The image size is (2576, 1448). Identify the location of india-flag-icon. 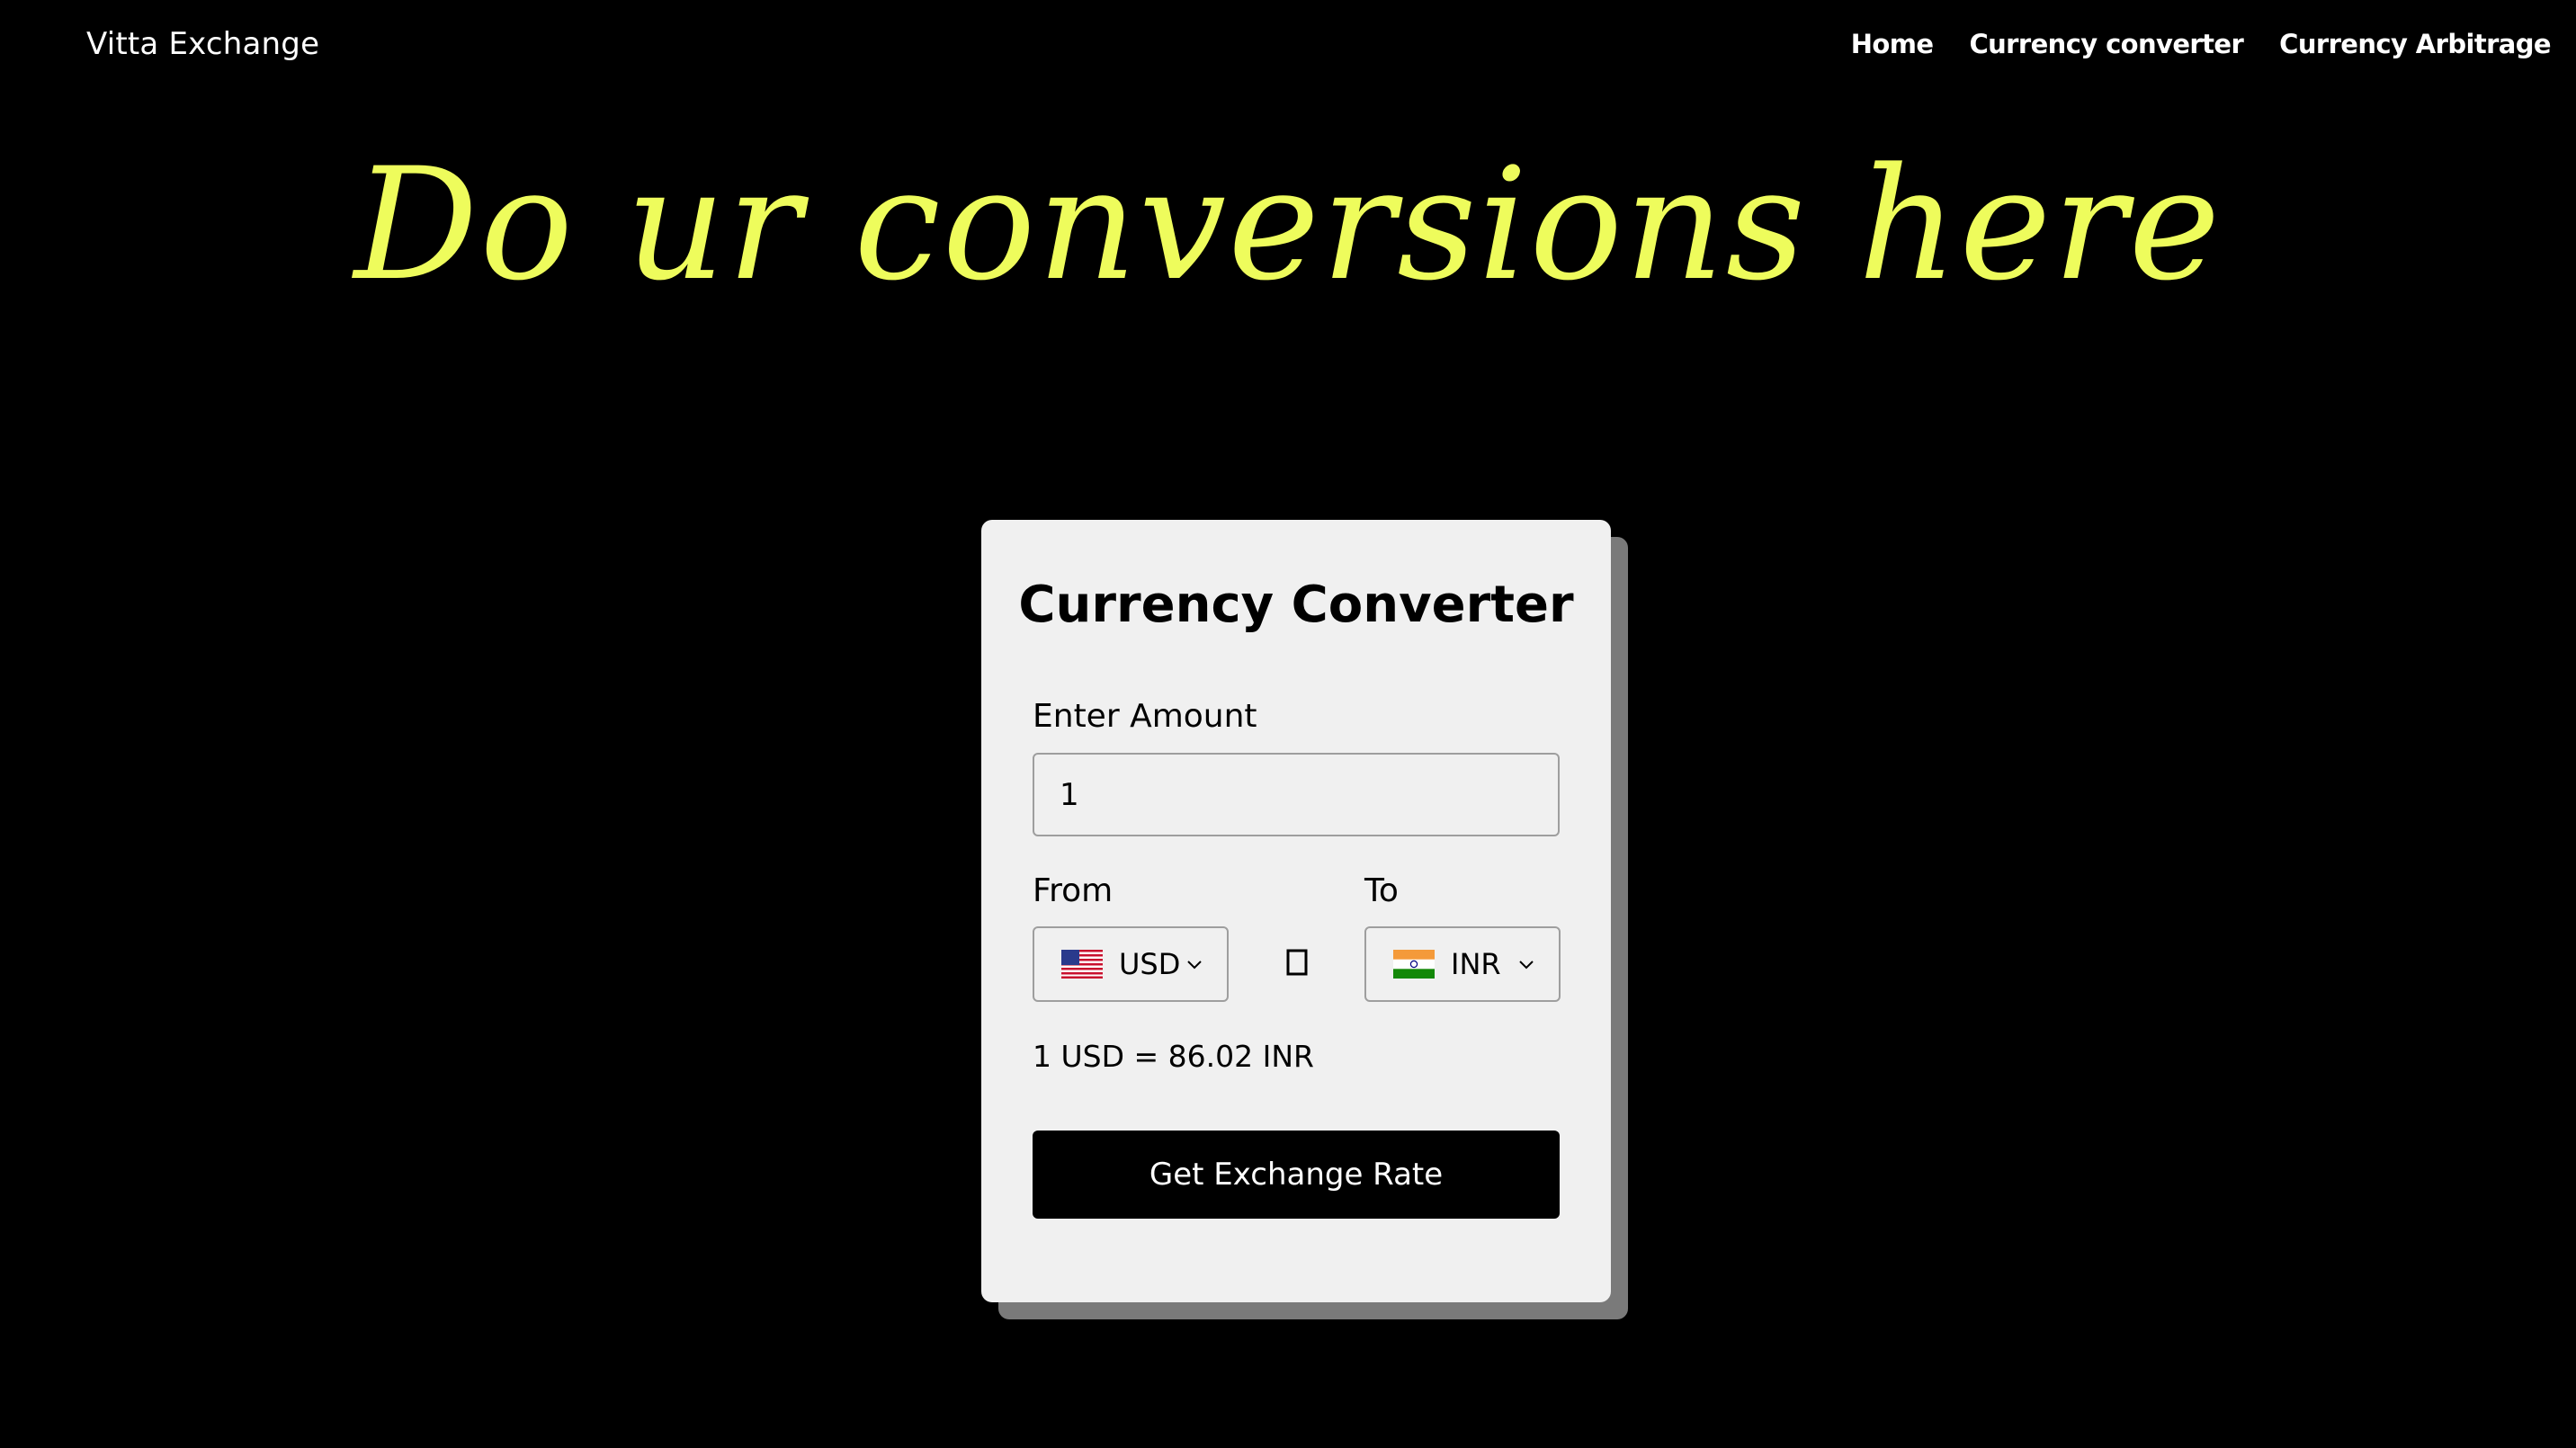
(1414, 964).